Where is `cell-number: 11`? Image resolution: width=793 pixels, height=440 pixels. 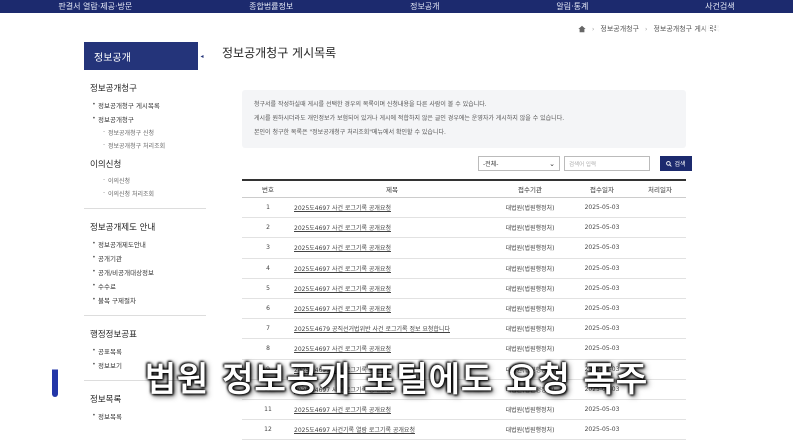 cell-number: 11 is located at coordinates (268, 409).